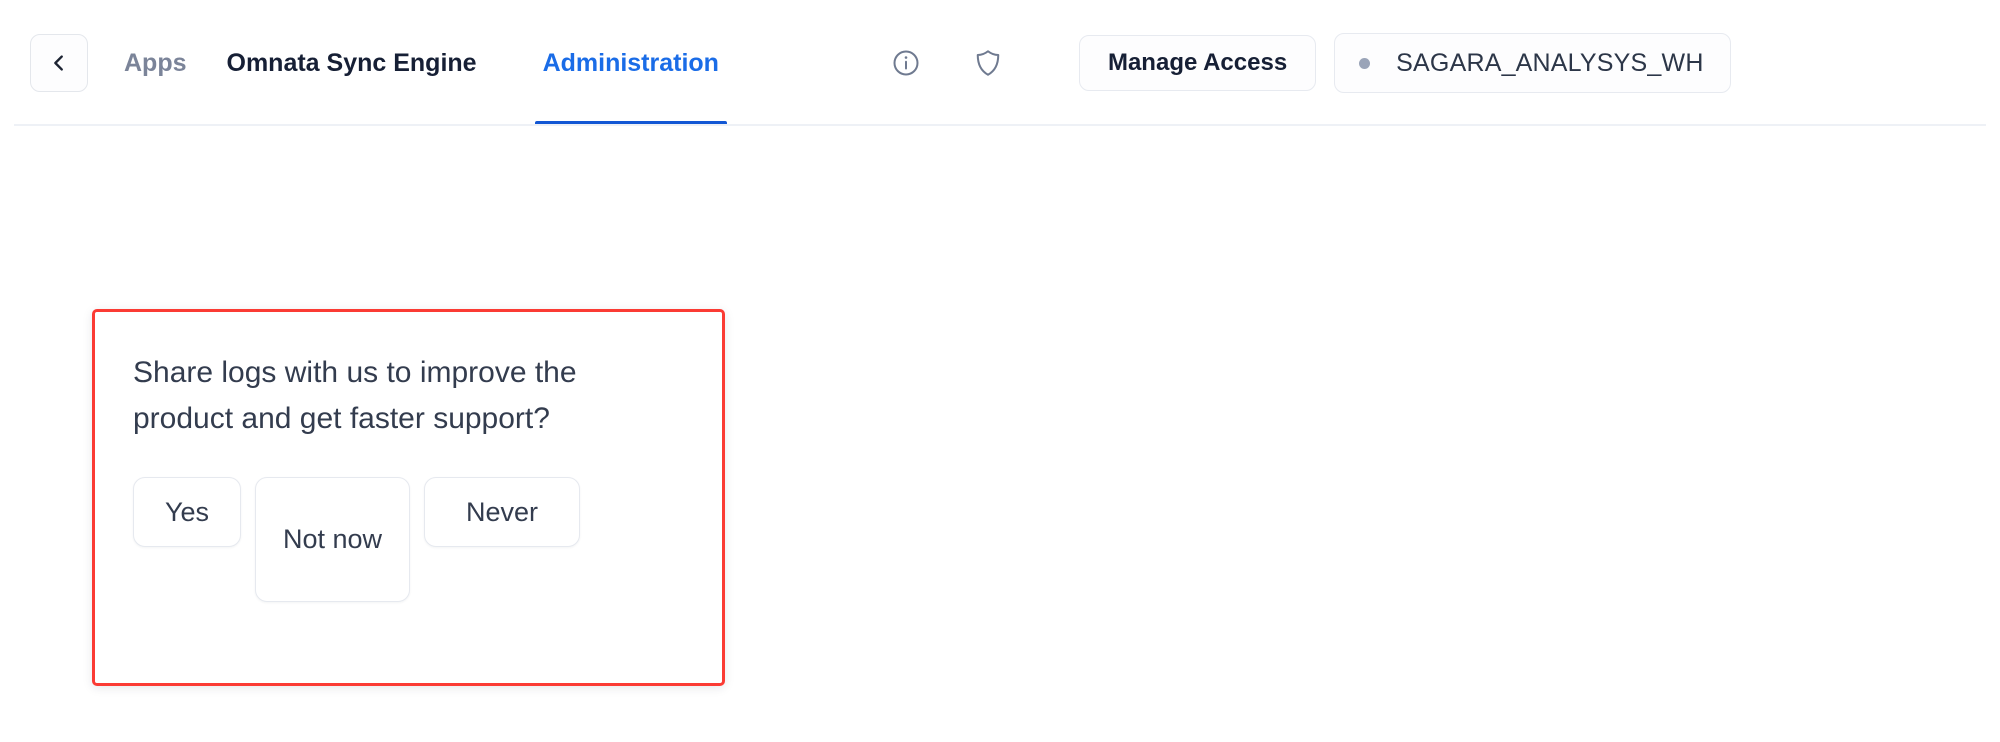  I want to click on back-button, so click(59, 63).